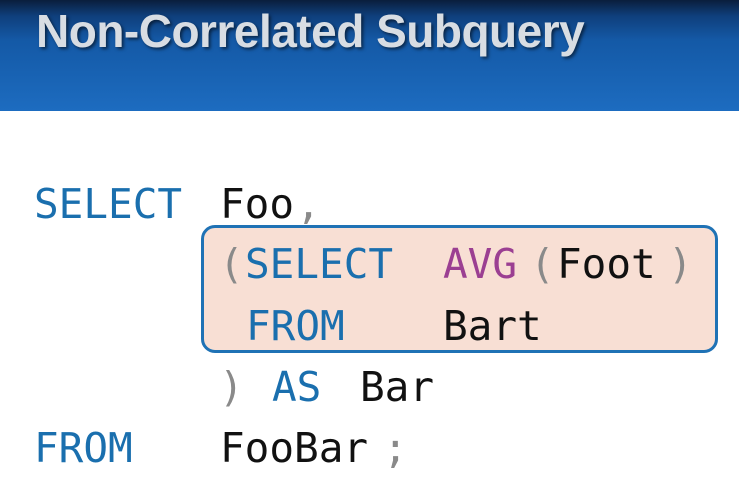  Describe the element at coordinates (231, 264) in the screenshot. I see `subquery-open-paren: (` at that location.